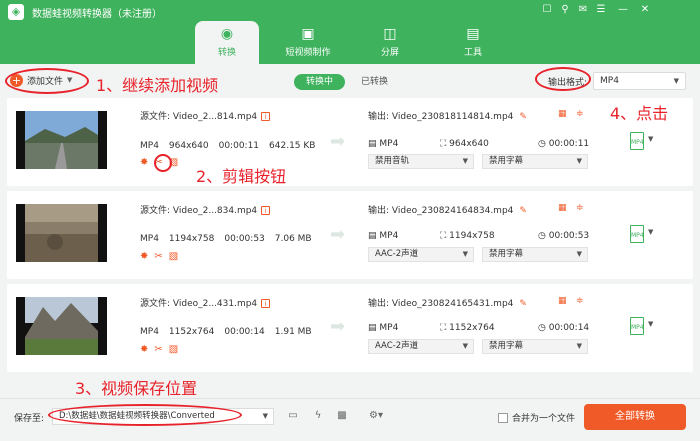  What do you see at coordinates (467, 328) in the screenshot?
I see `output-resolution: ⛶ 1152x764` at bounding box center [467, 328].